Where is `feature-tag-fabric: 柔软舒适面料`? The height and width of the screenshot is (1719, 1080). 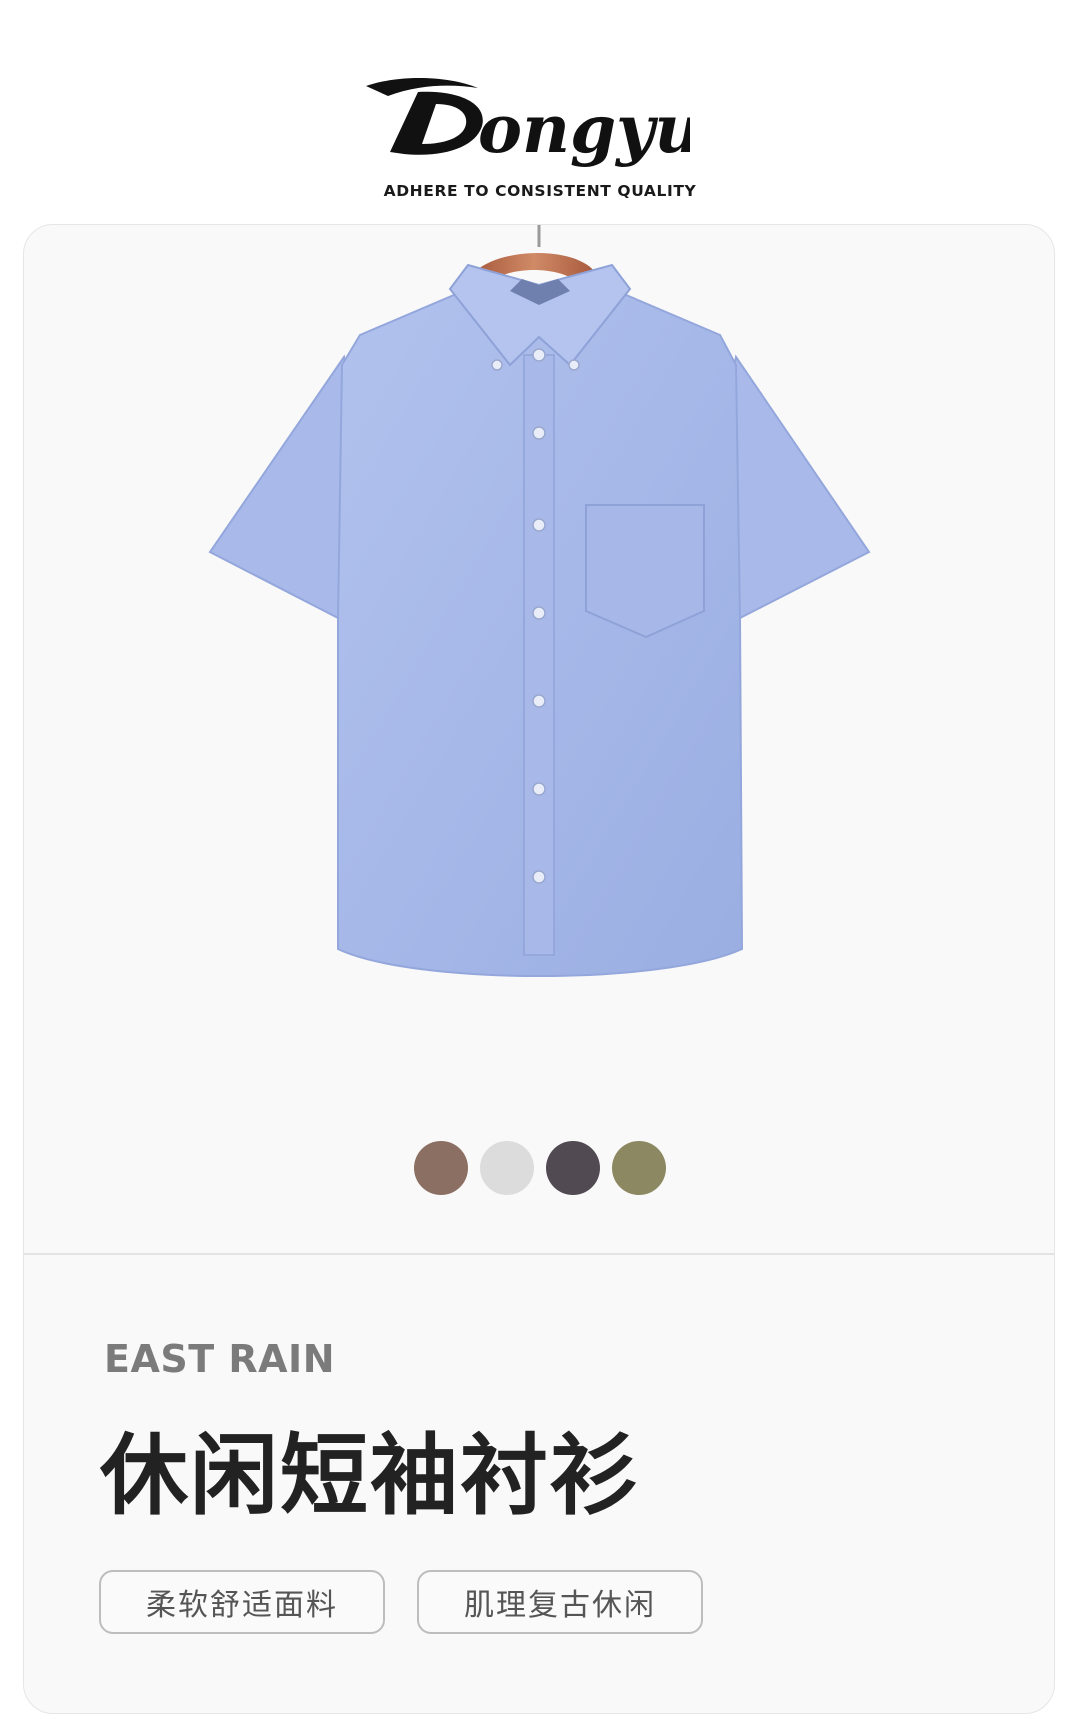 feature-tag-fabric: 柔软舒适面料 is located at coordinates (242, 1602).